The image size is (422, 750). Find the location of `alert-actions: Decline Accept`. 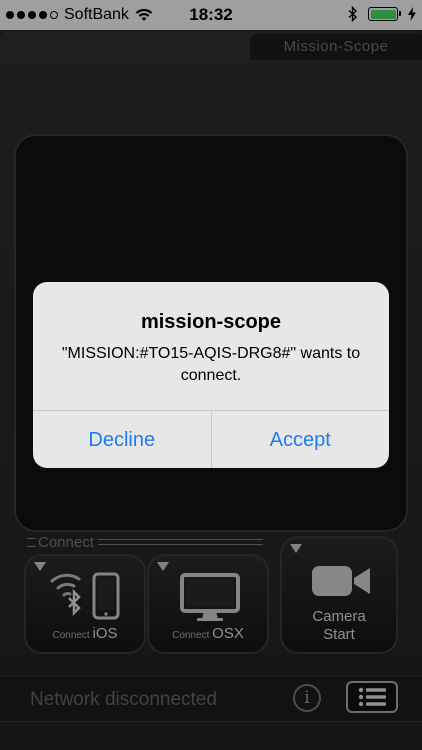

alert-actions: Decline Accept is located at coordinates (211, 439).